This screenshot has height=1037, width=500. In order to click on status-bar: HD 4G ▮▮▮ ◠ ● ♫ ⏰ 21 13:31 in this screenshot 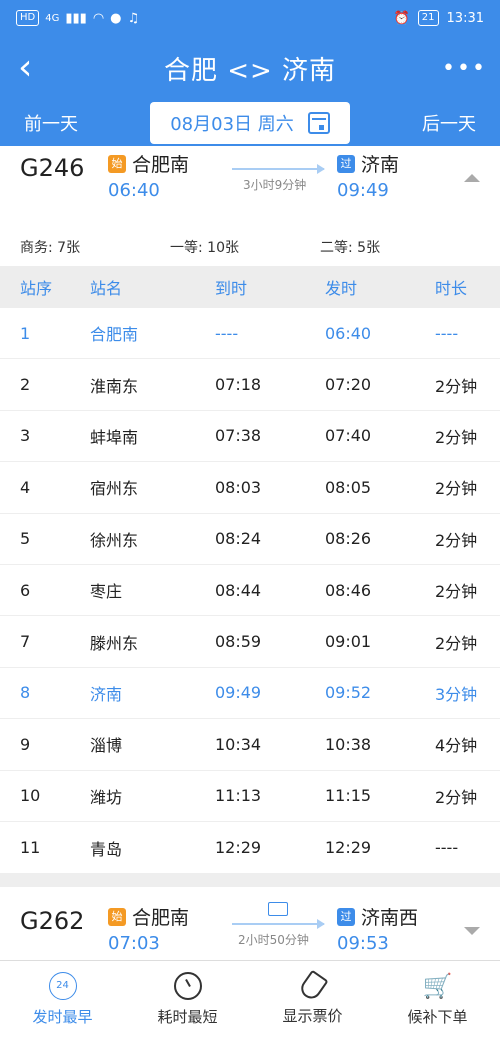, I will do `click(250, 18)`.